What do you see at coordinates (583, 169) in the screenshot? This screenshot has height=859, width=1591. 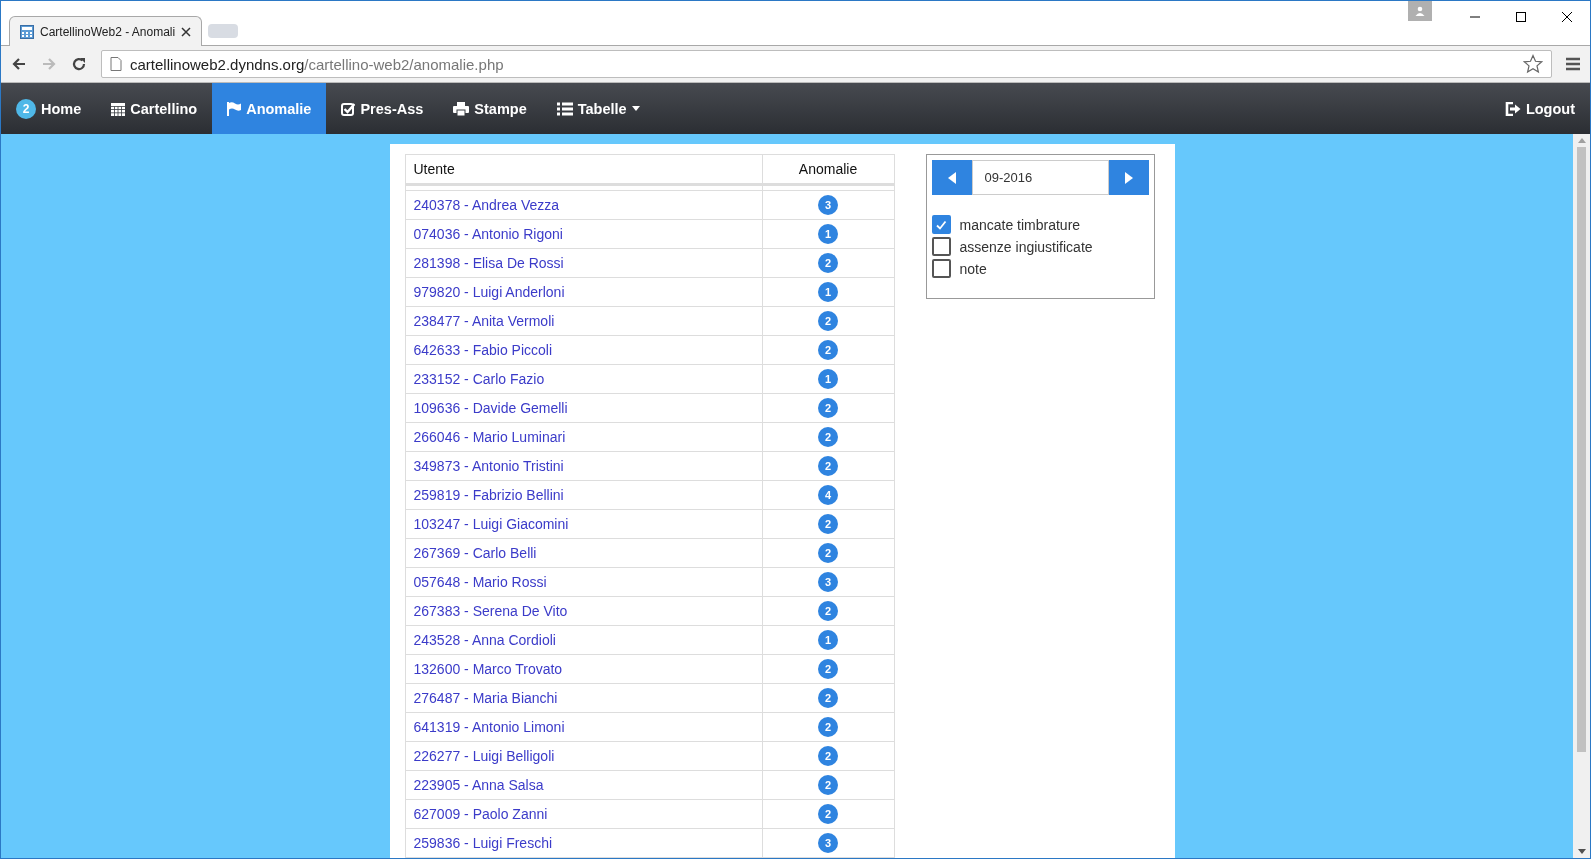 I see `column-header: Utente` at bounding box center [583, 169].